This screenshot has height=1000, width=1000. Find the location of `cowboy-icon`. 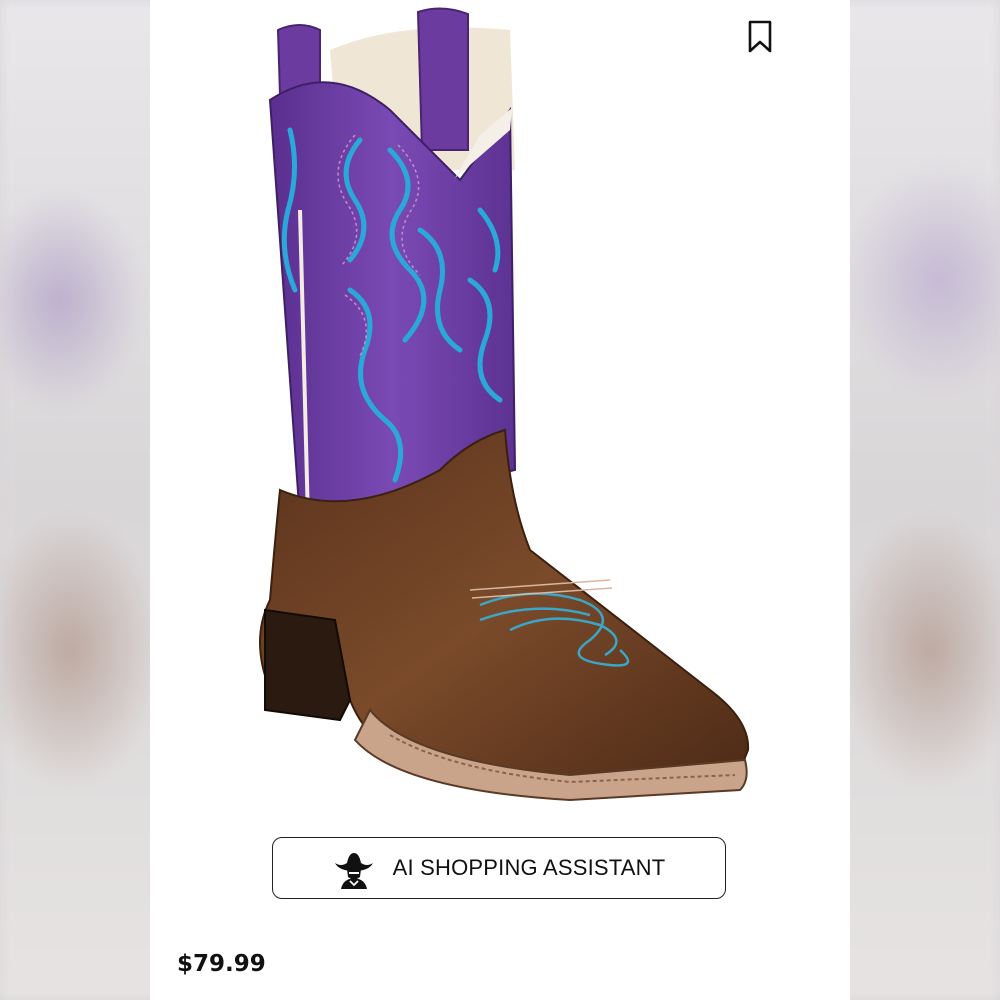

cowboy-icon is located at coordinates (353, 871).